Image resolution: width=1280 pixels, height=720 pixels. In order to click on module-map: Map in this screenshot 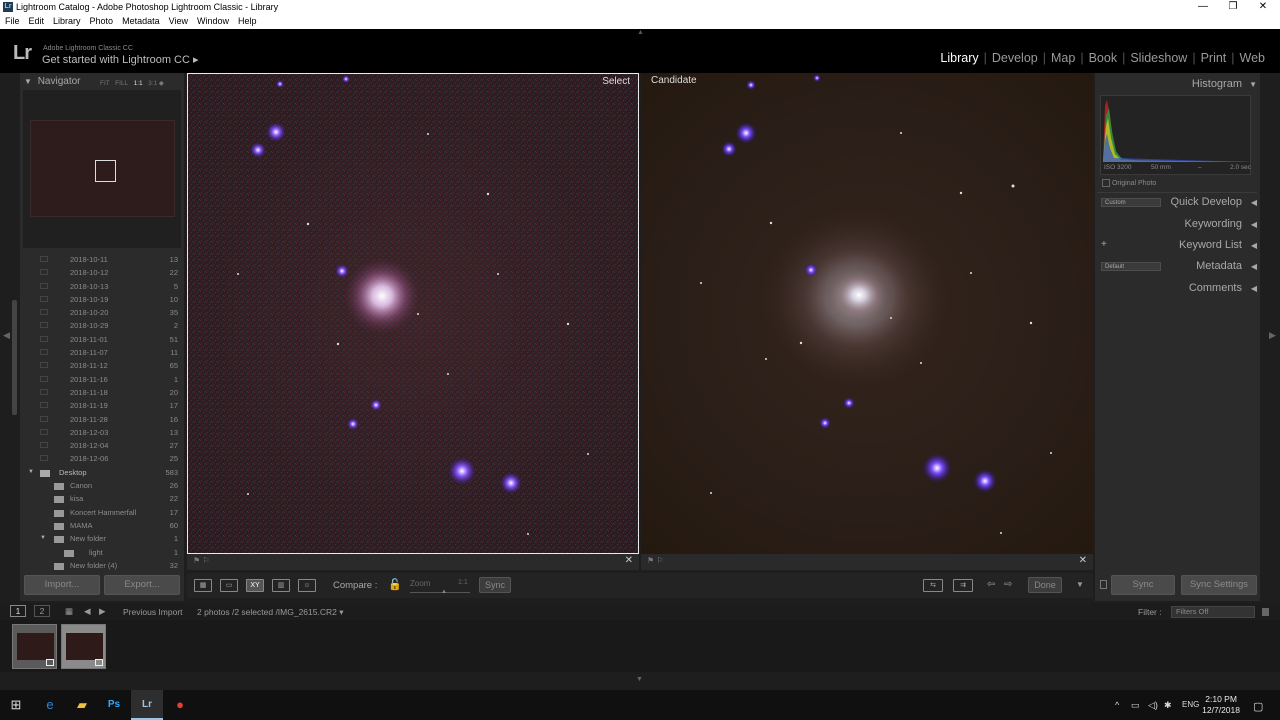, I will do `click(1063, 58)`.